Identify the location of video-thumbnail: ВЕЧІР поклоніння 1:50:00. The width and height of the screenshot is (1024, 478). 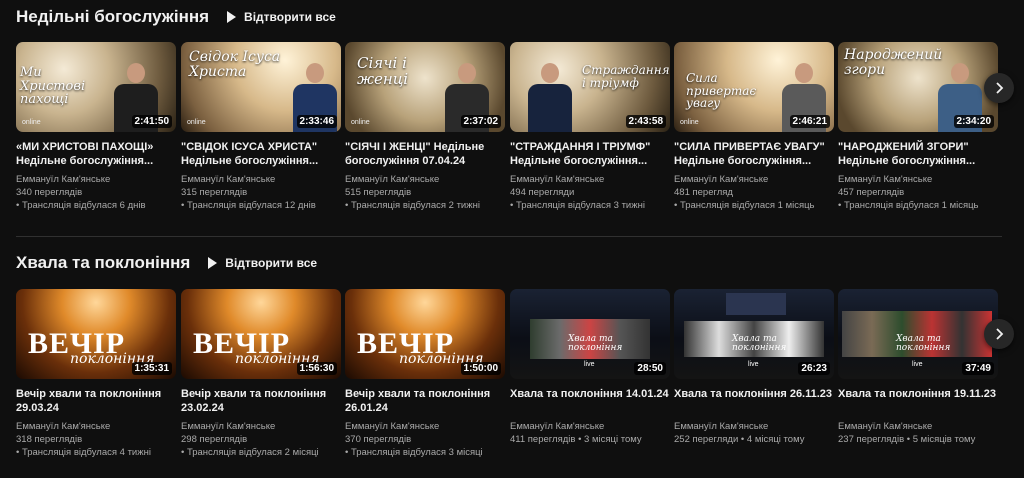
(425, 334).